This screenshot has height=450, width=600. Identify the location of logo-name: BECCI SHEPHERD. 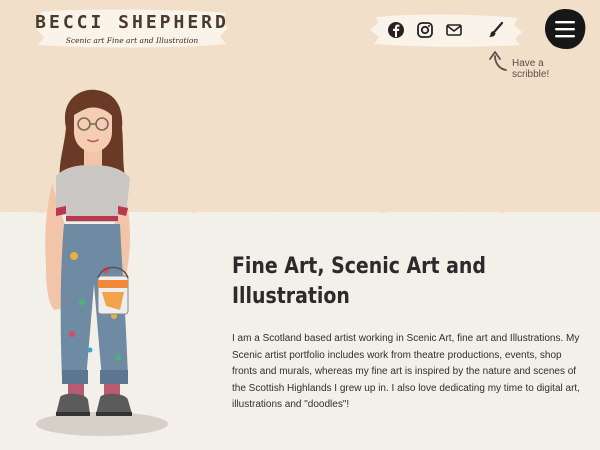
(132, 22).